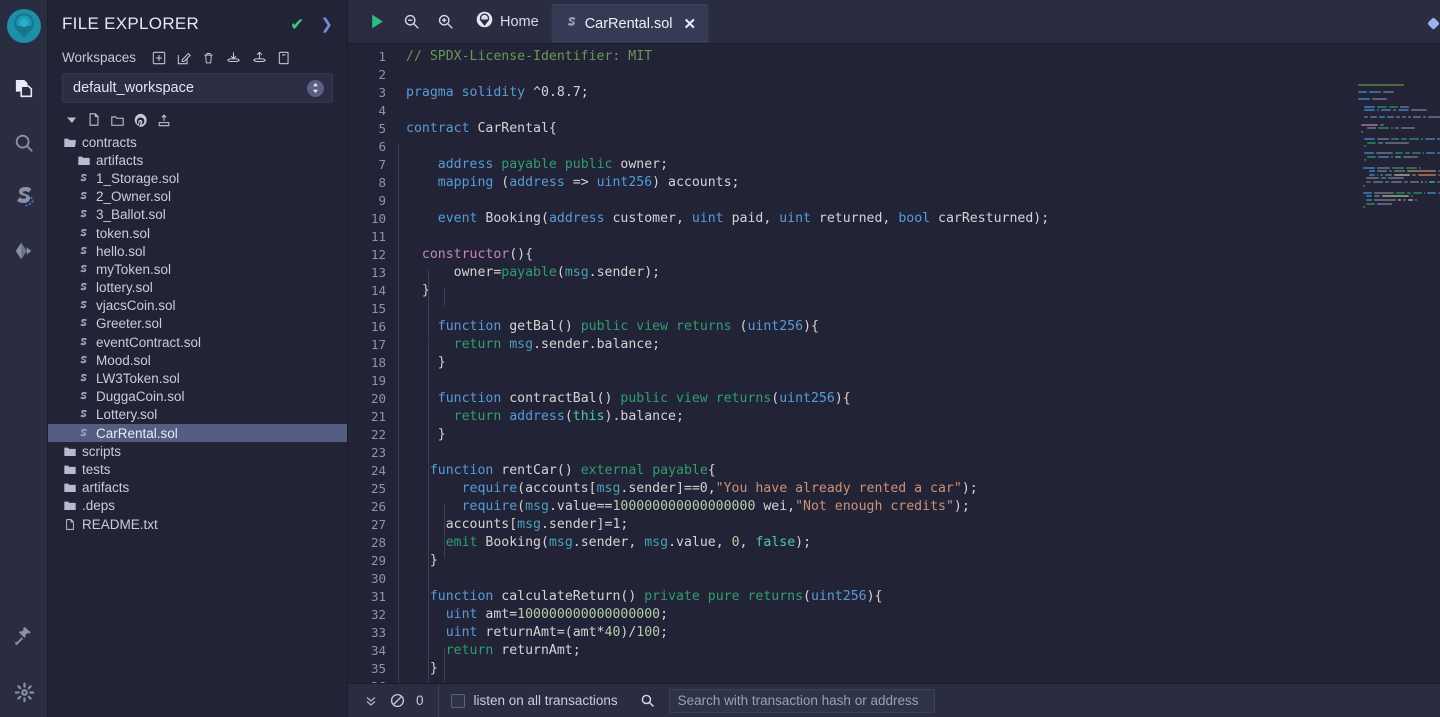  I want to click on file-explorer-icon, so click(24, 89).